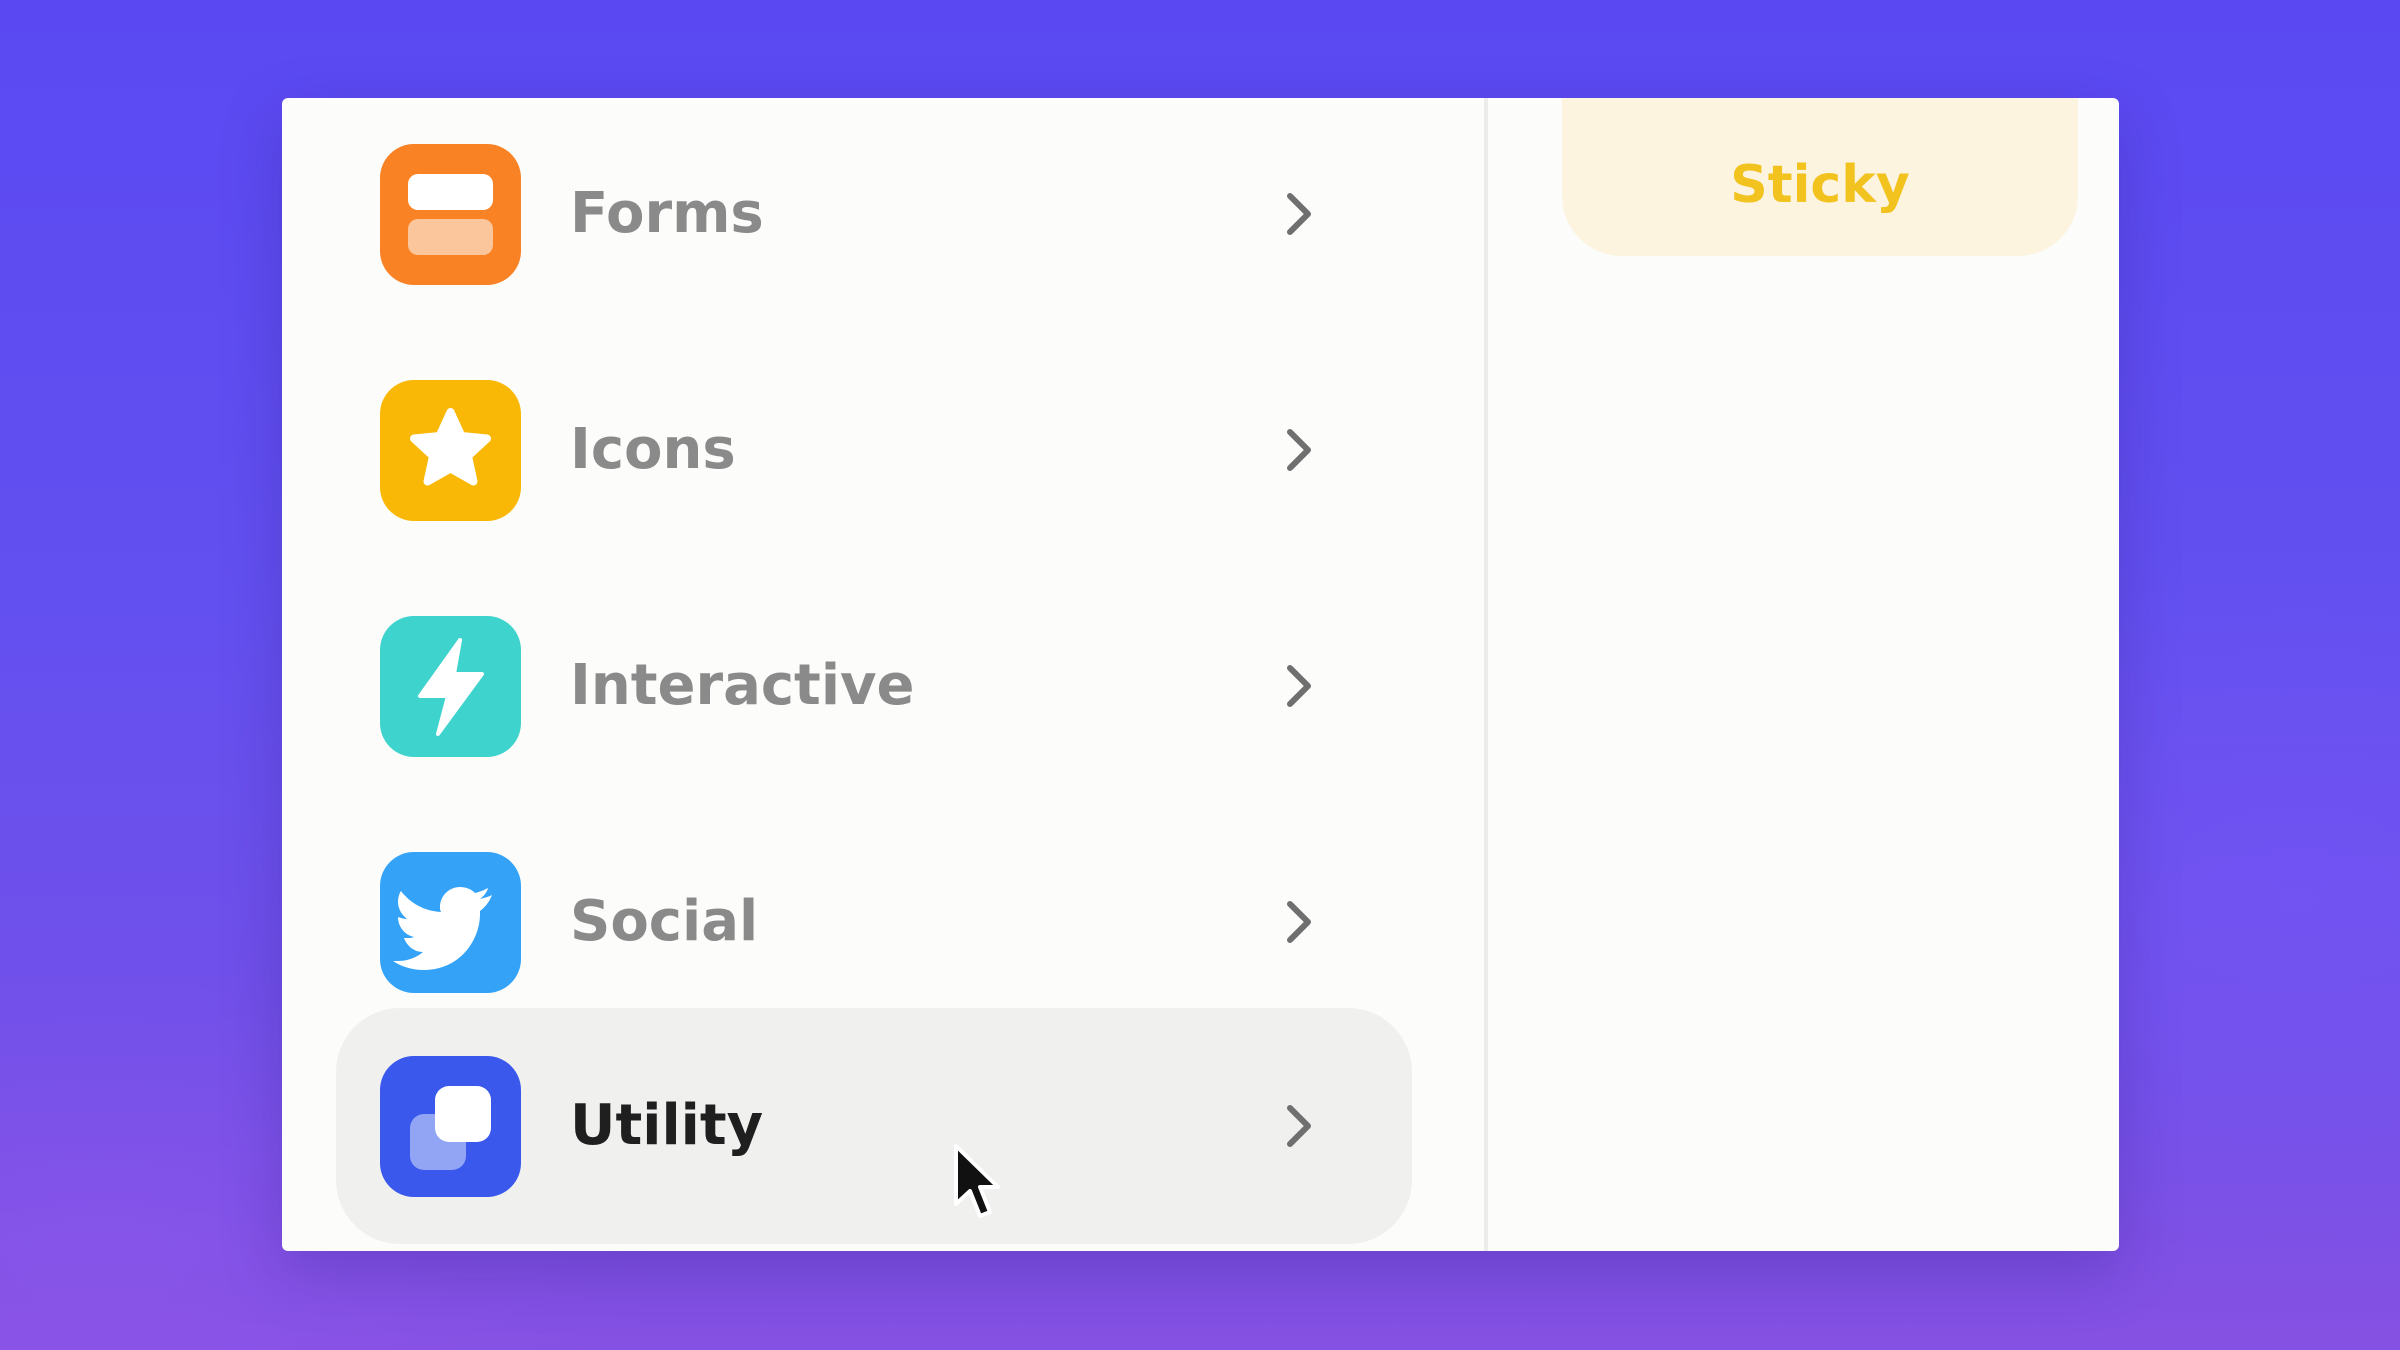 The height and width of the screenshot is (1350, 2400). Describe the element at coordinates (667, 1125) in the screenshot. I see `sidebar-item-label: Utility` at that location.